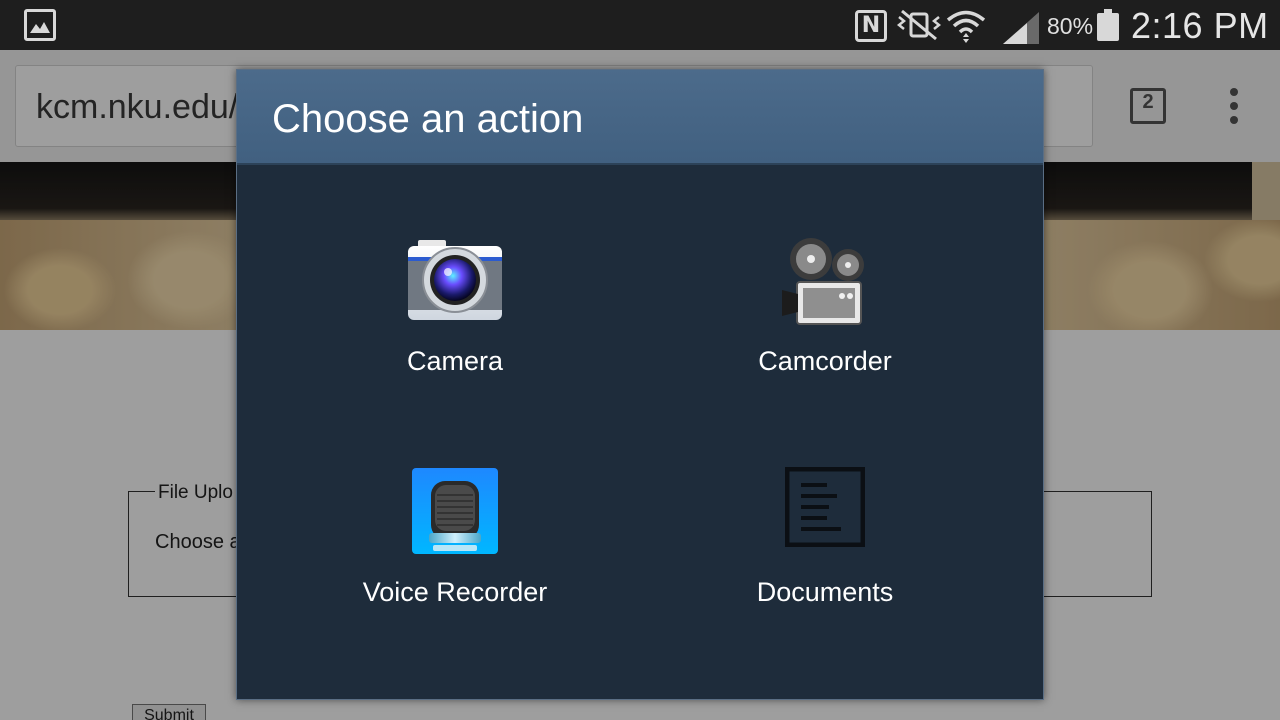 The height and width of the screenshot is (720, 1280). I want to click on wifi-icon, so click(966, 26).